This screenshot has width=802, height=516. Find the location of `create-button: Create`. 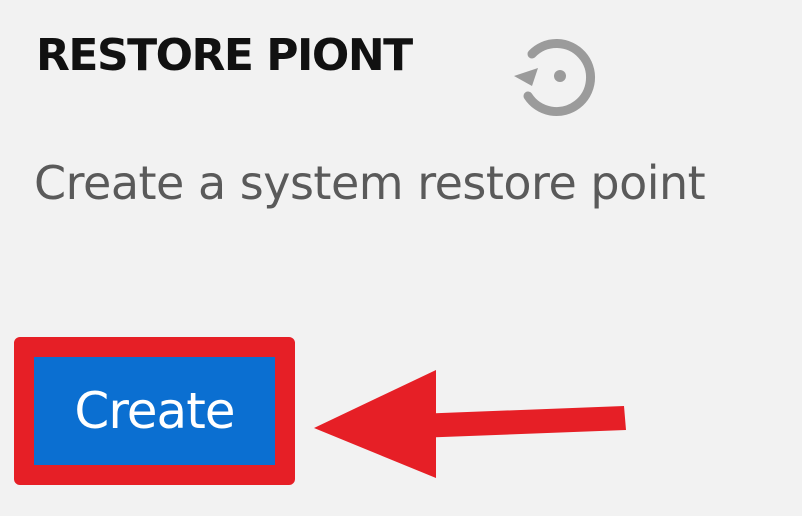

create-button: Create is located at coordinates (154, 411).